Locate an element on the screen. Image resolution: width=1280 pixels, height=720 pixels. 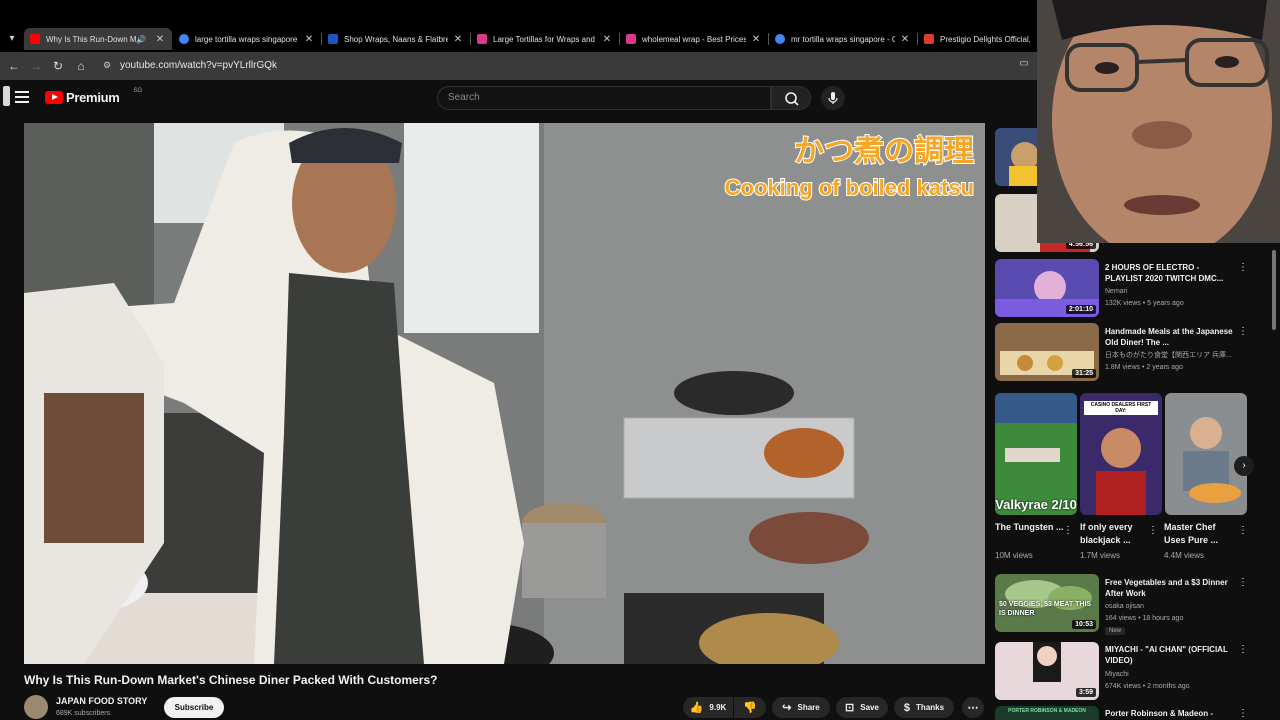
tab-title: Prestigio Delights Official, Onl is located at coordinates (985, 39).